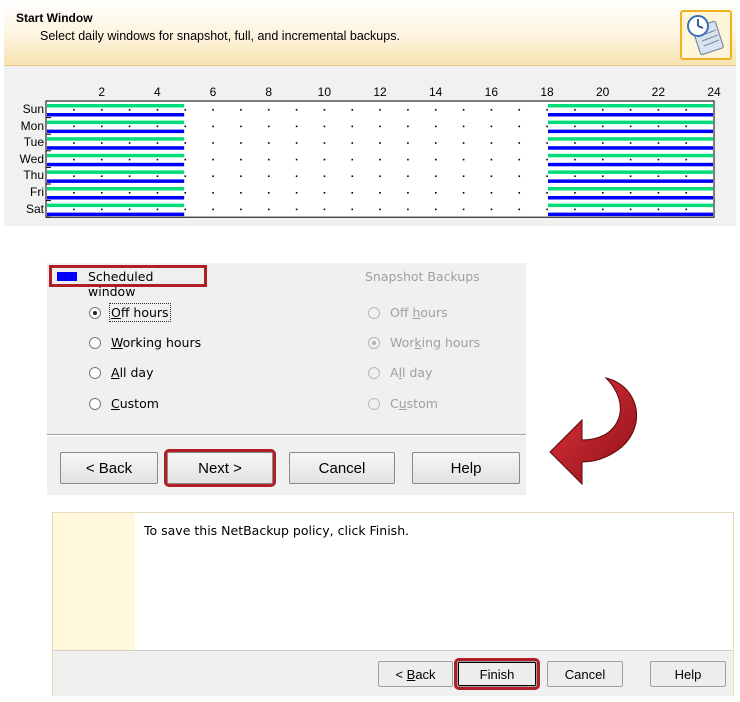 Image resolution: width=740 pixels, height=702 pixels. What do you see at coordinates (466, 468) in the screenshot?
I see `help-button: Help` at bounding box center [466, 468].